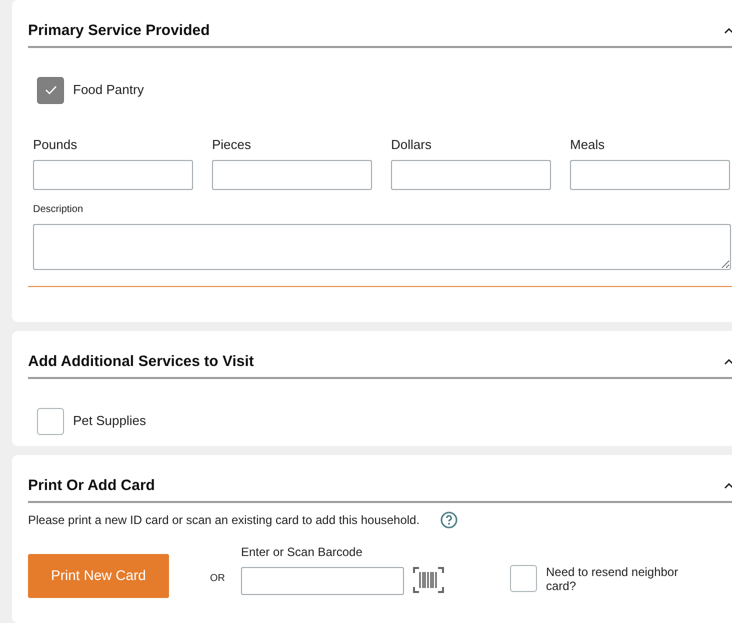 This screenshot has width=732, height=623. What do you see at coordinates (382, 247) in the screenshot?
I see `text-area` at bounding box center [382, 247].